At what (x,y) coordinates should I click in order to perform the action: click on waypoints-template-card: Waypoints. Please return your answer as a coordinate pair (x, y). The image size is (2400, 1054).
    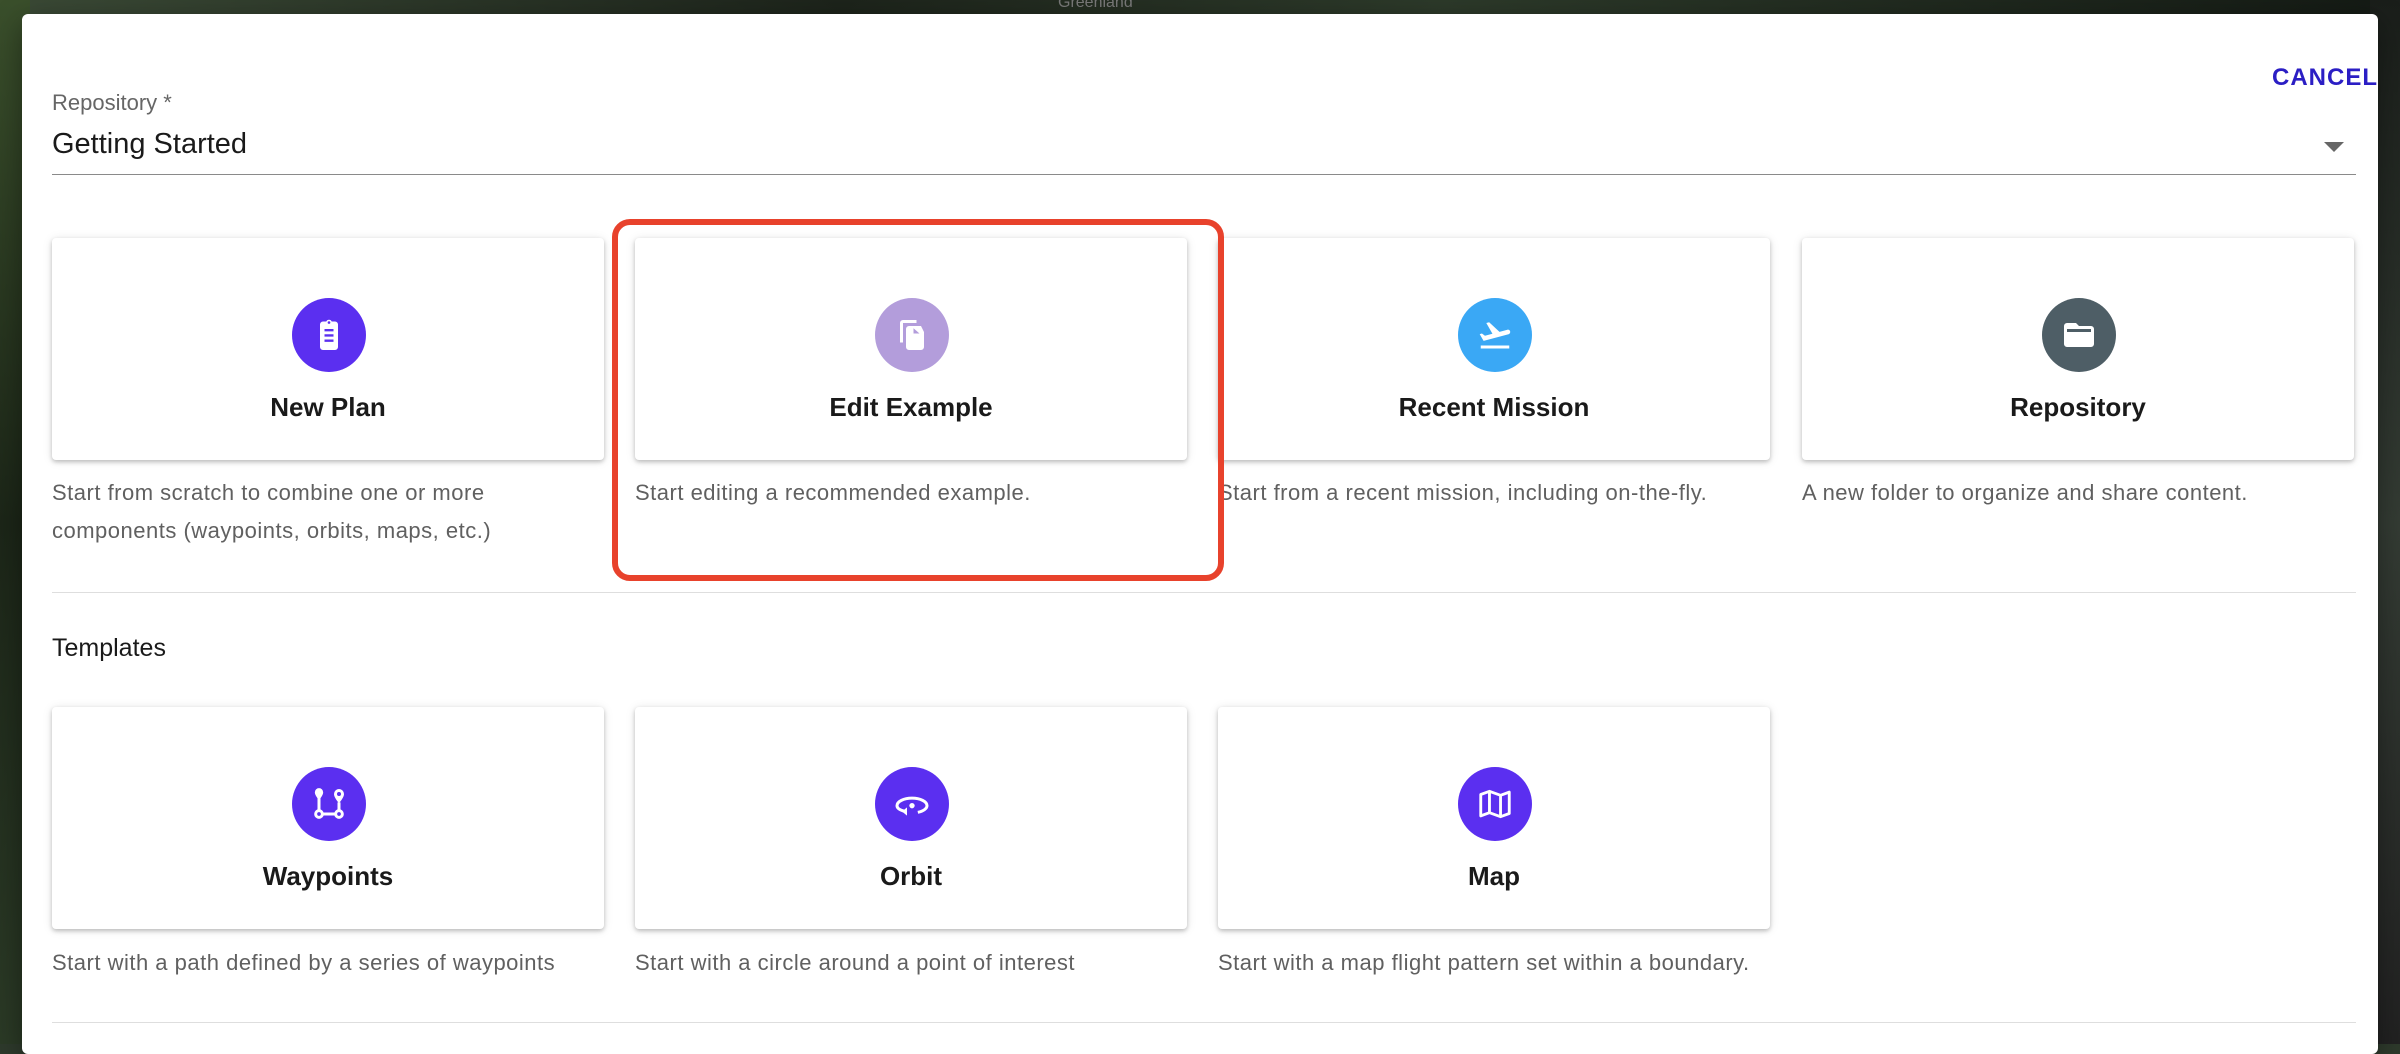
    Looking at the image, I should click on (328, 818).